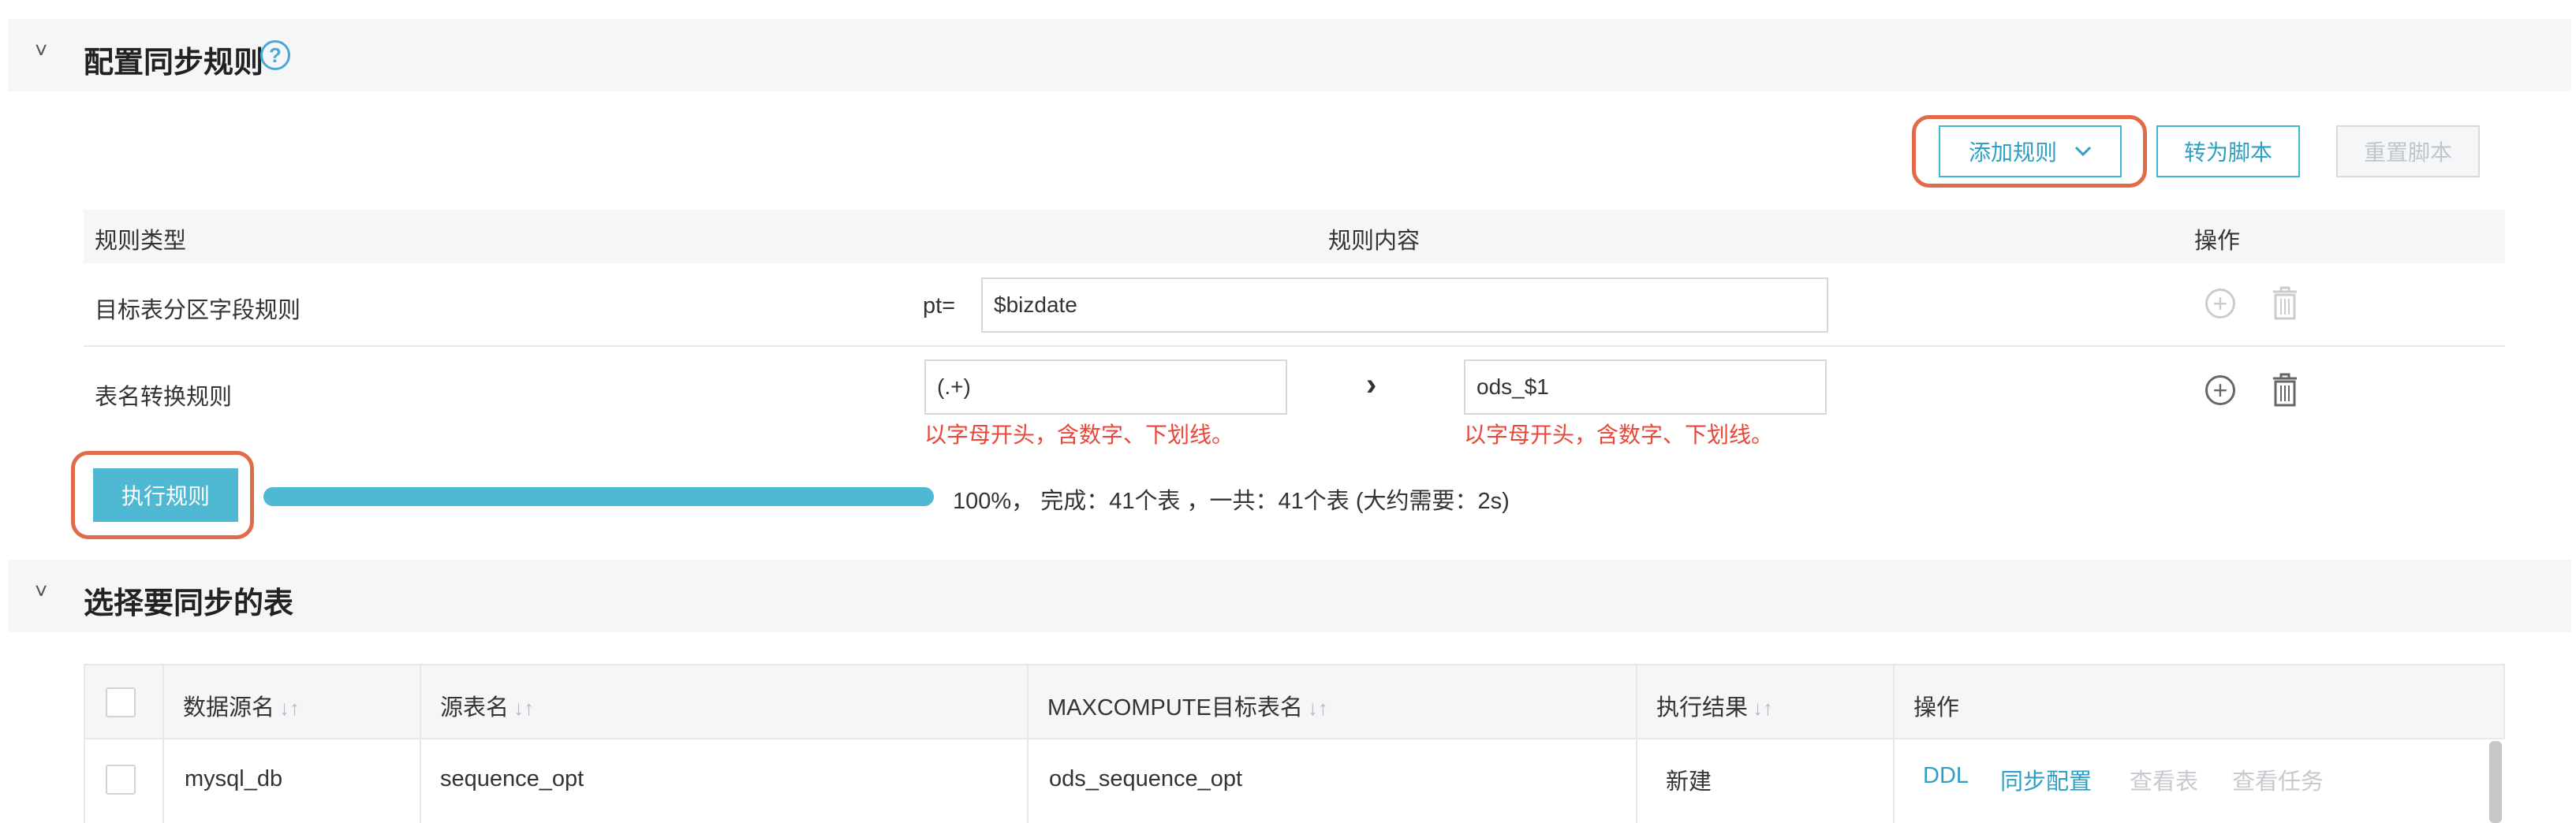  I want to click on row-checkbox, so click(121, 780).